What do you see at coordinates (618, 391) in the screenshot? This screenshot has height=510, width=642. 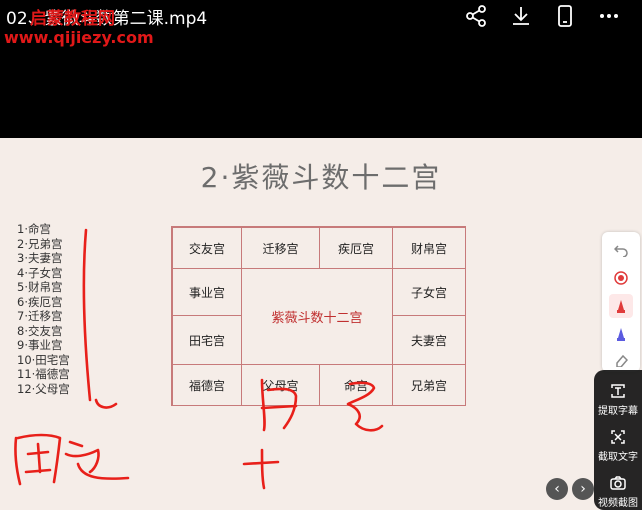 I see `text-extract-icon` at bounding box center [618, 391].